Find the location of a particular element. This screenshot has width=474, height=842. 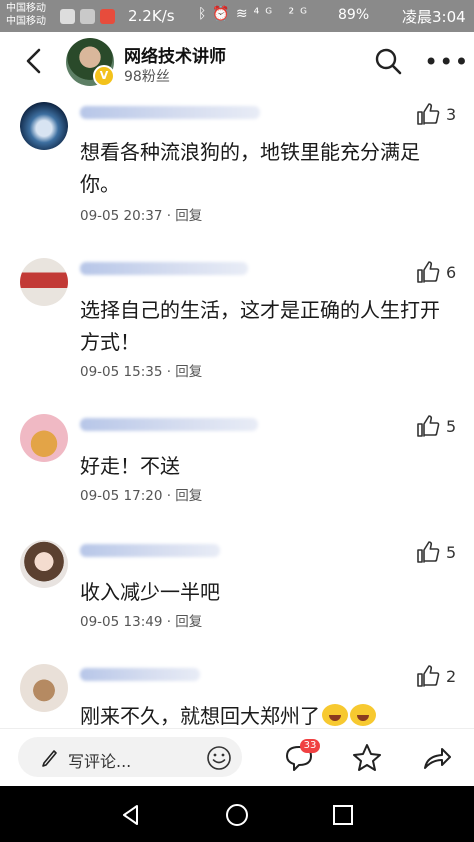

share-icon is located at coordinates (437, 758).